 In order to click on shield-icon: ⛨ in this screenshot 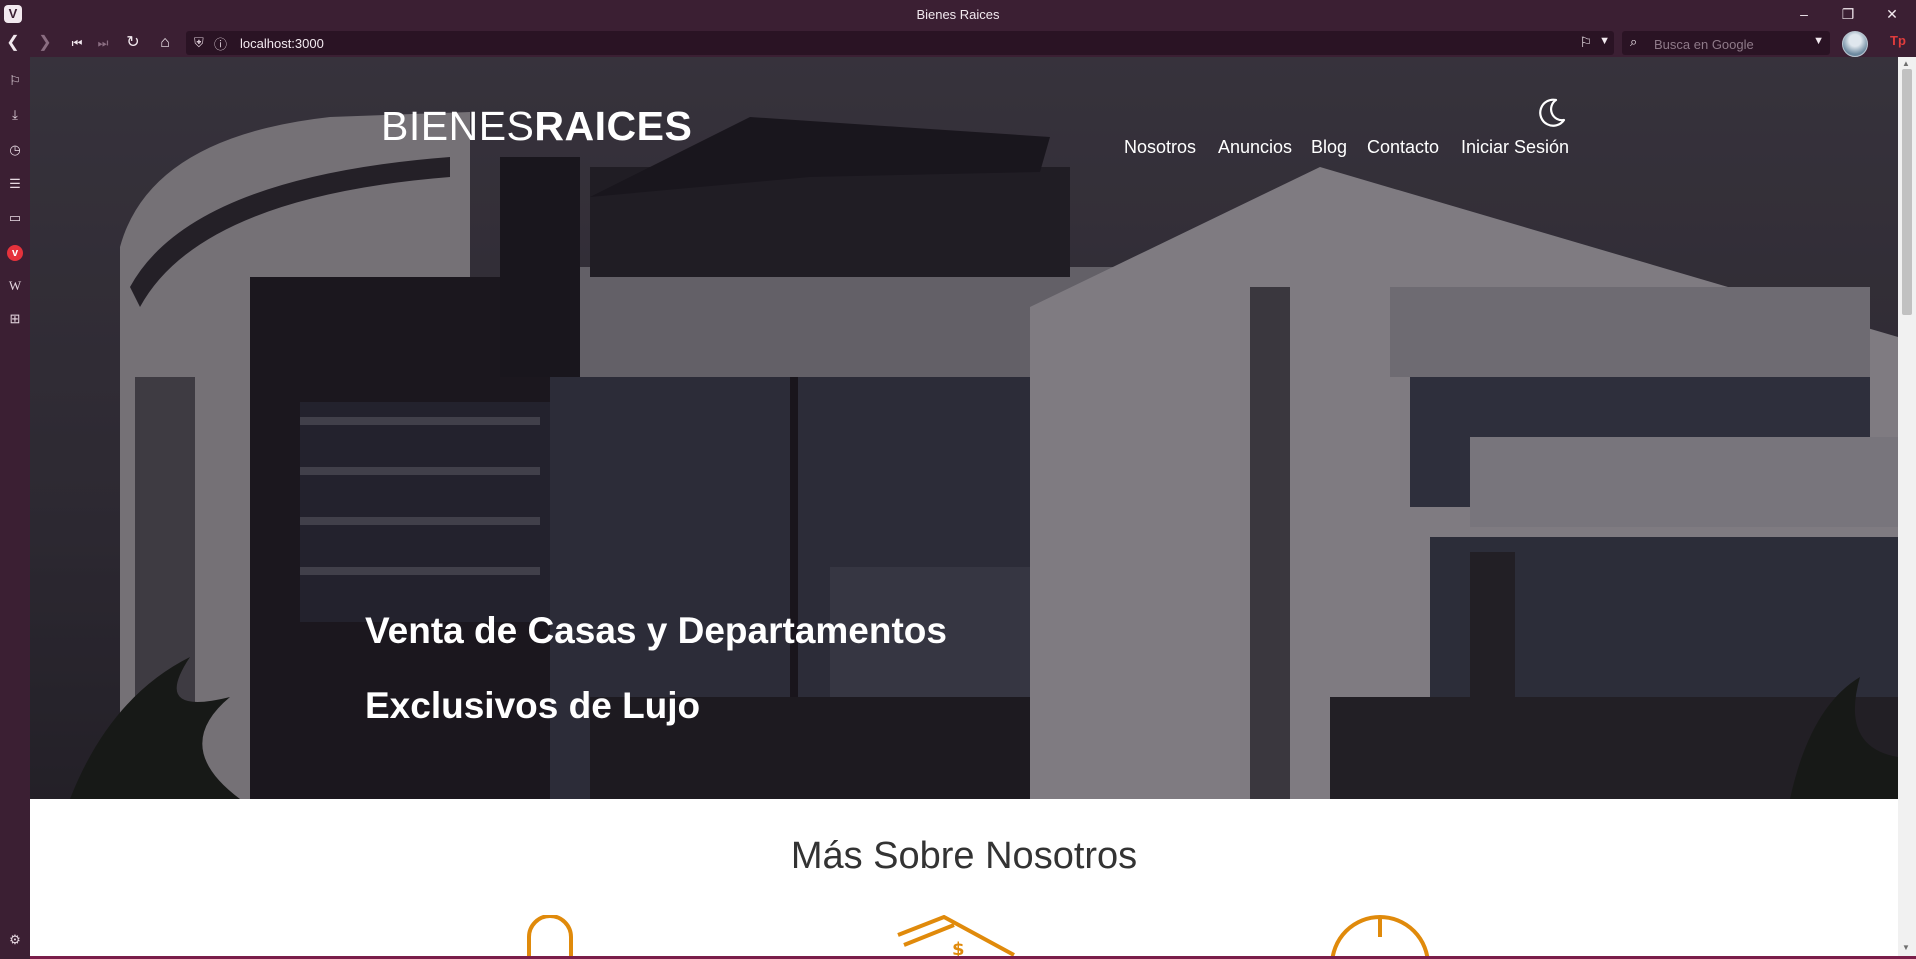, I will do `click(199, 43)`.